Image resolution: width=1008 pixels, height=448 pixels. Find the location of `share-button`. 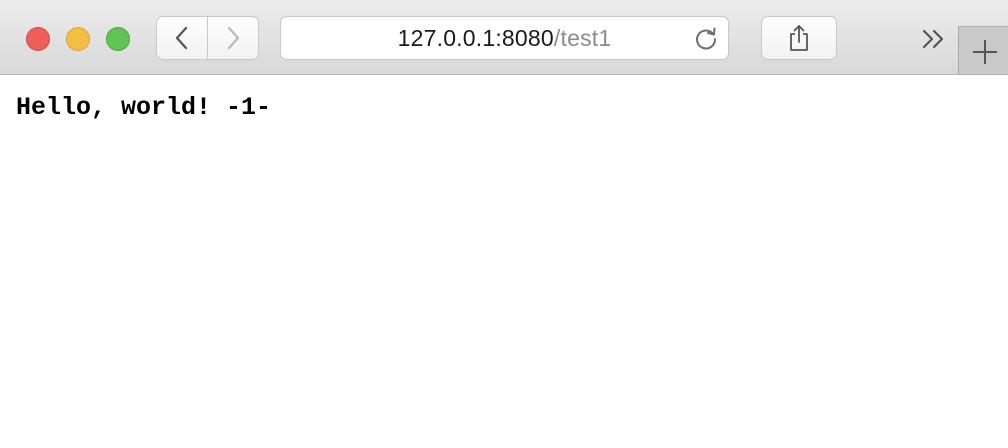

share-button is located at coordinates (799, 38).